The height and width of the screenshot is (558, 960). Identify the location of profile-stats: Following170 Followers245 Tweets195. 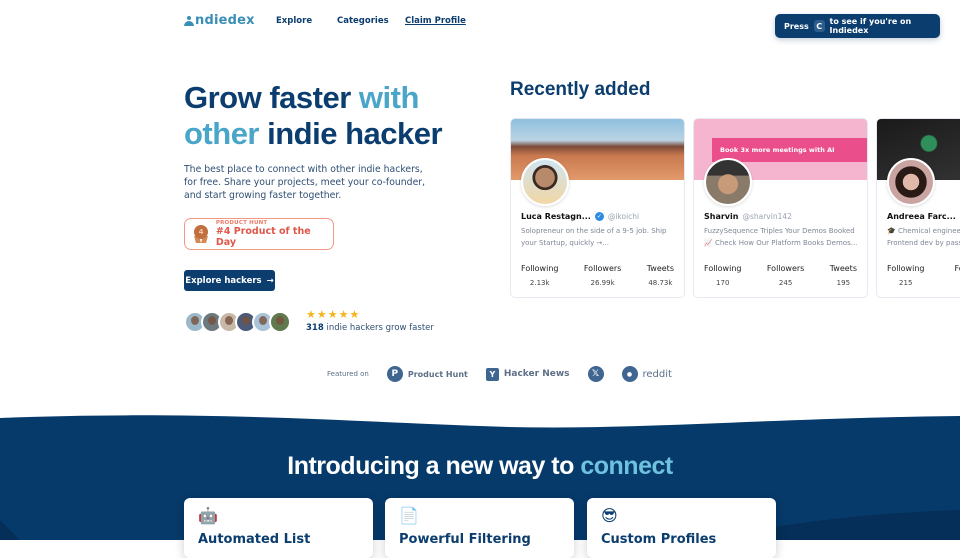
(780, 275).